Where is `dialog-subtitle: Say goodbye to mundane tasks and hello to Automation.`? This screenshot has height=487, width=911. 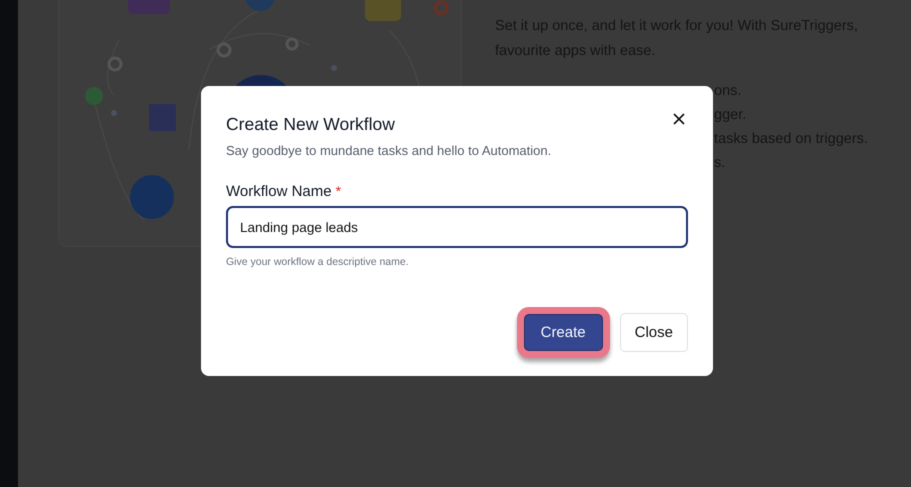
dialog-subtitle: Say goodbye to mundane tasks and hello to Automation. is located at coordinates (389, 150).